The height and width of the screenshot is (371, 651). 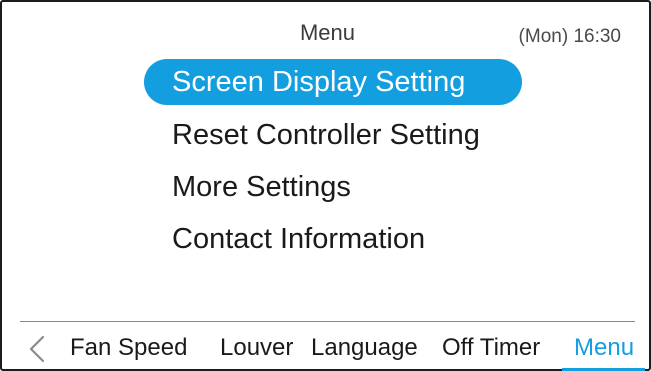 I want to click on tabbar-divider, so click(x=327, y=321).